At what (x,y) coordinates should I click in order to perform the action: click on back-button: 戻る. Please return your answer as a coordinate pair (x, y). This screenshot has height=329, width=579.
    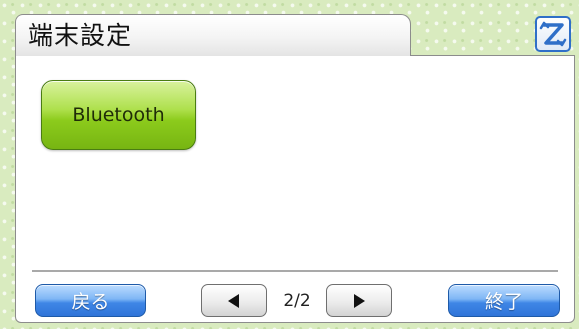
    Looking at the image, I should click on (90, 300).